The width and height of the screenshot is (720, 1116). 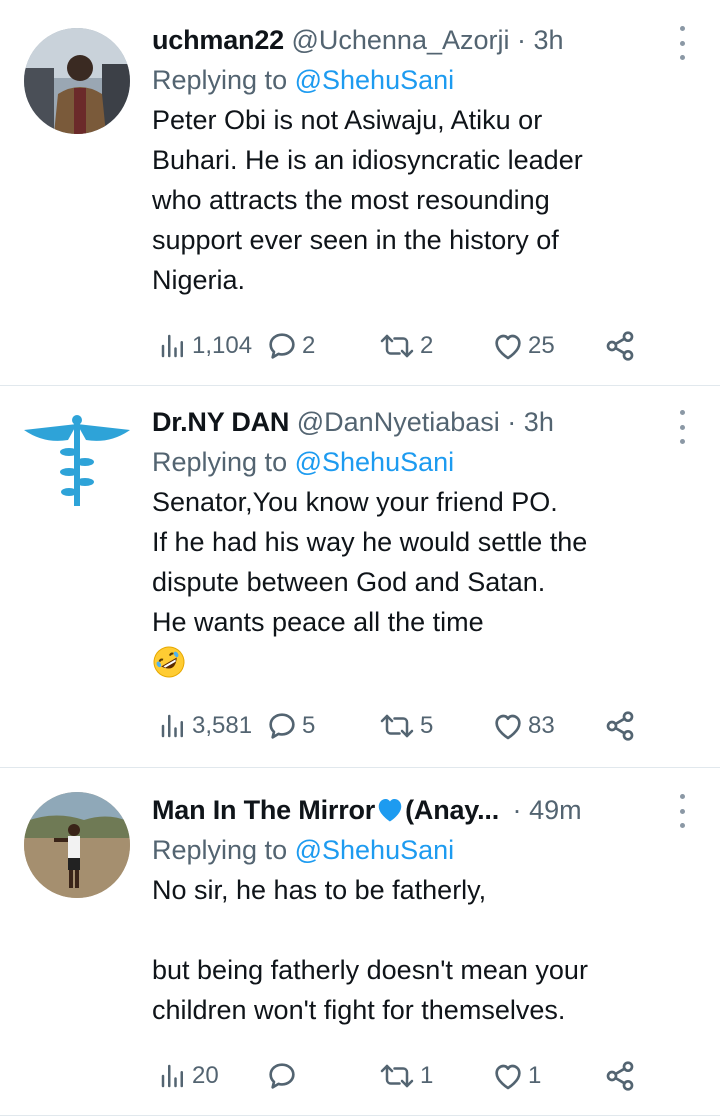 I want to click on rolling-on-floor-laughing-emoji, so click(x=169, y=662).